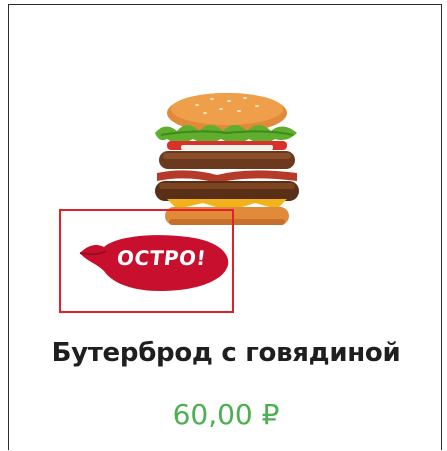 This screenshot has height=451, width=447. What do you see at coordinates (161, 258) in the screenshot?
I see `spicy-badge-label: ОСТРО!` at bounding box center [161, 258].